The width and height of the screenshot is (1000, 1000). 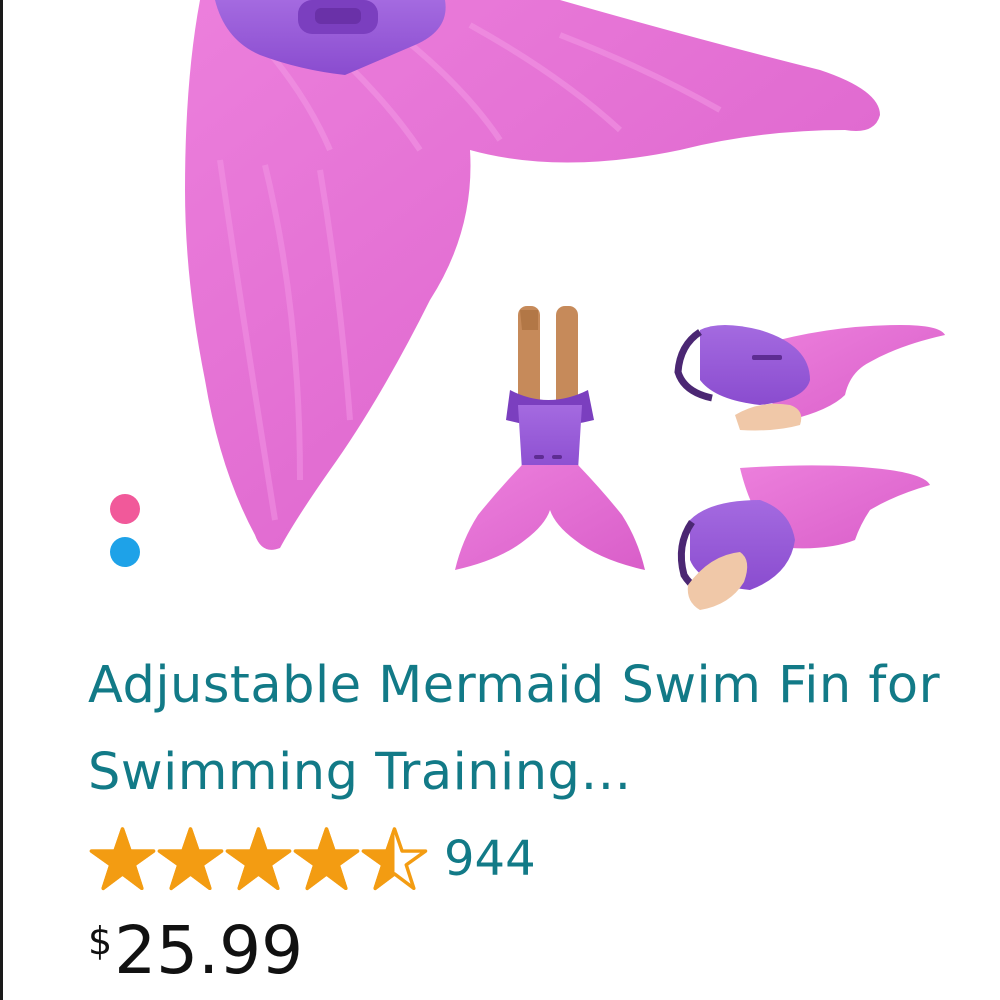 I want to click on fin-worn-front-icon, so click(x=550, y=438).